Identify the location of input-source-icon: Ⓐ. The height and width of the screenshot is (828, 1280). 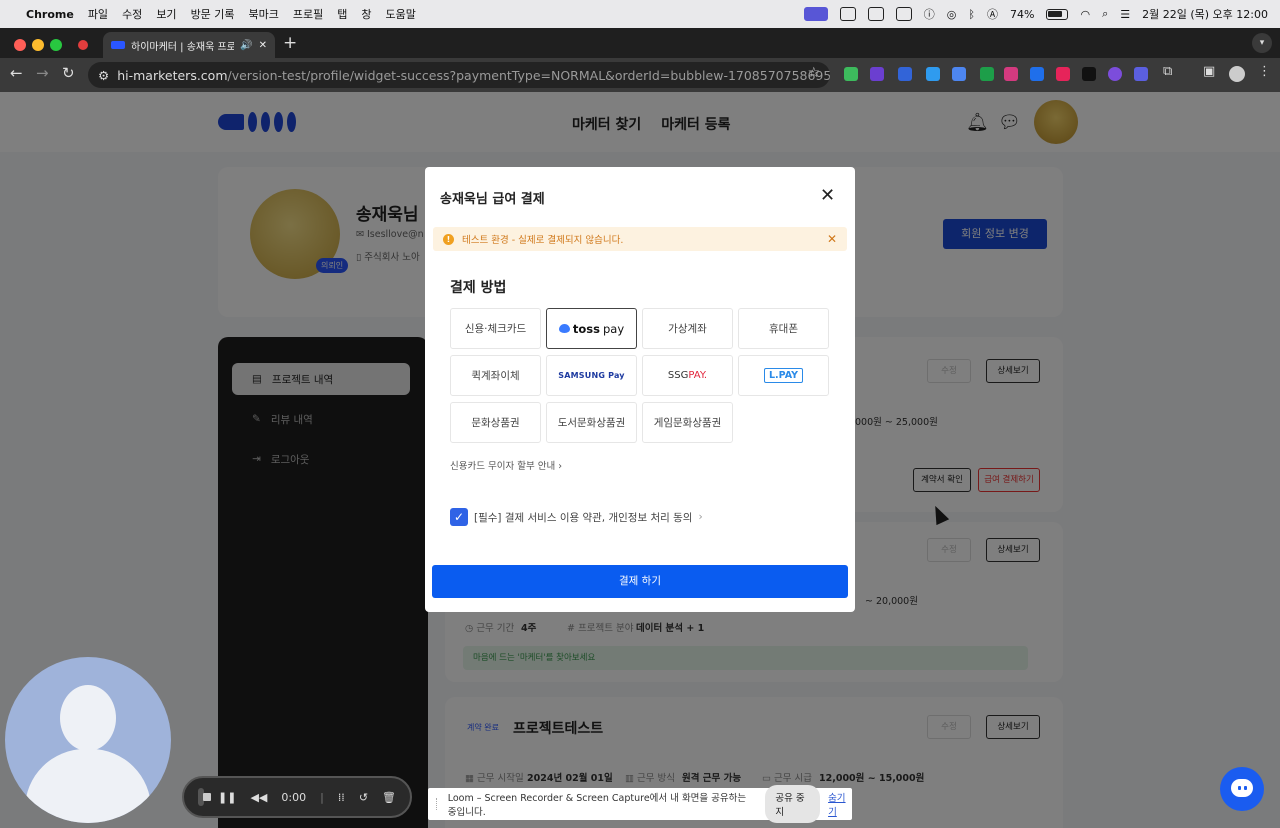
(992, 14).